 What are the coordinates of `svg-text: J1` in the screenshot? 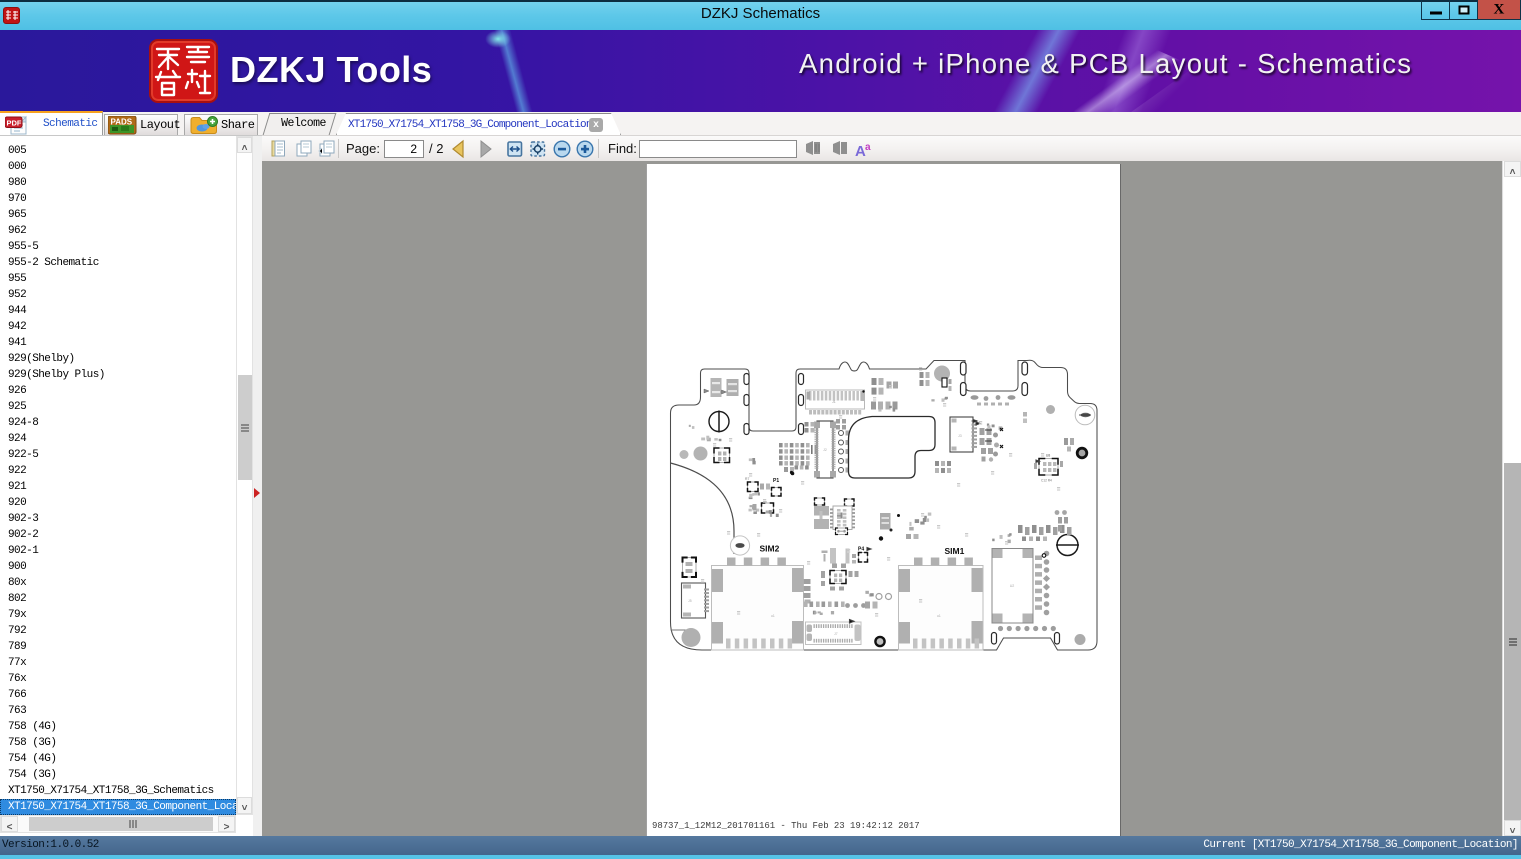 It's located at (834, 402).